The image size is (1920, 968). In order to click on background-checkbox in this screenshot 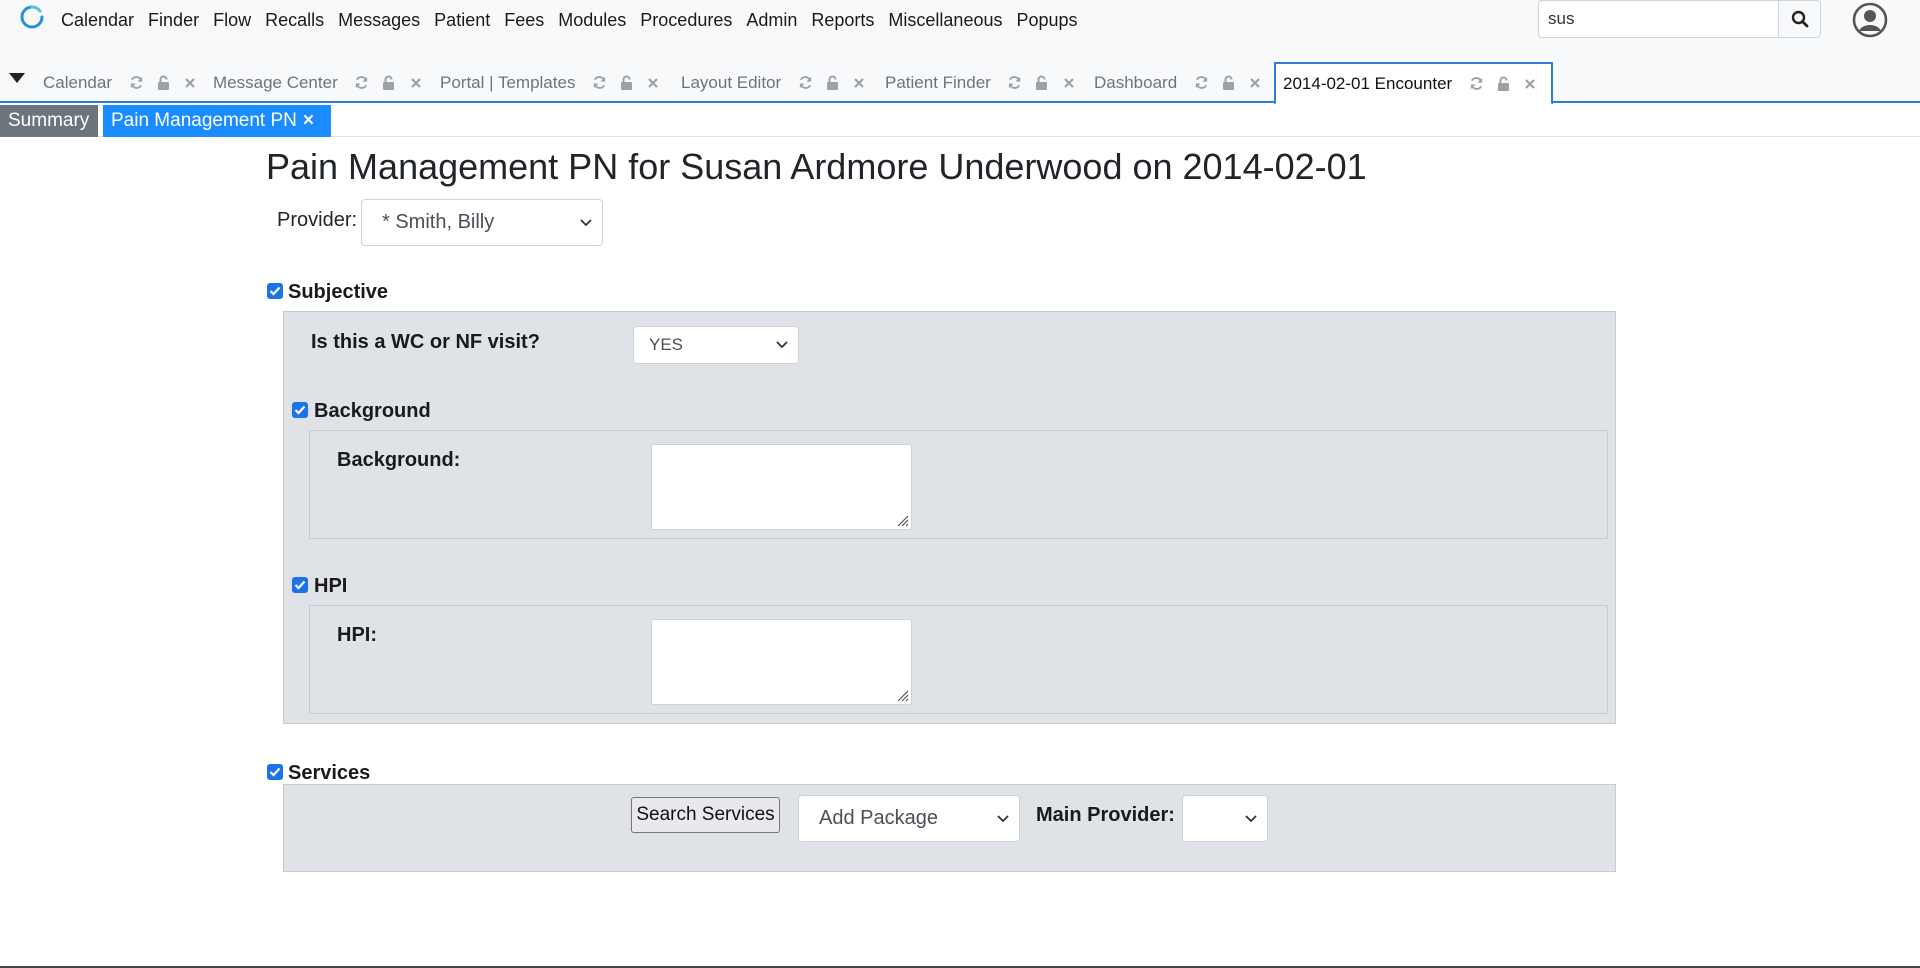, I will do `click(300, 410)`.